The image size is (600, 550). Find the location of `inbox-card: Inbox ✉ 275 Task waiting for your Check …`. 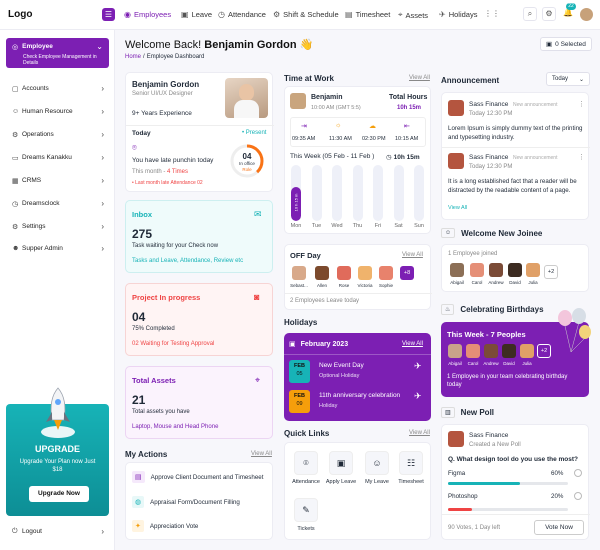

inbox-card: Inbox ✉ 275 Task waiting for your Check … is located at coordinates (199, 236).